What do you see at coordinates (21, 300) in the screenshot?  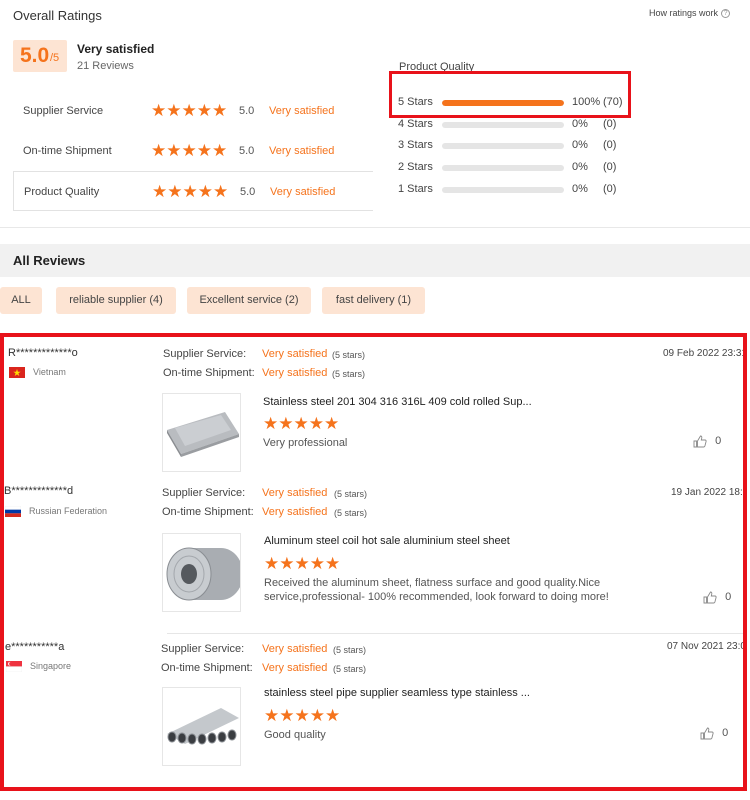 I see `filter-tag-all: ALL` at bounding box center [21, 300].